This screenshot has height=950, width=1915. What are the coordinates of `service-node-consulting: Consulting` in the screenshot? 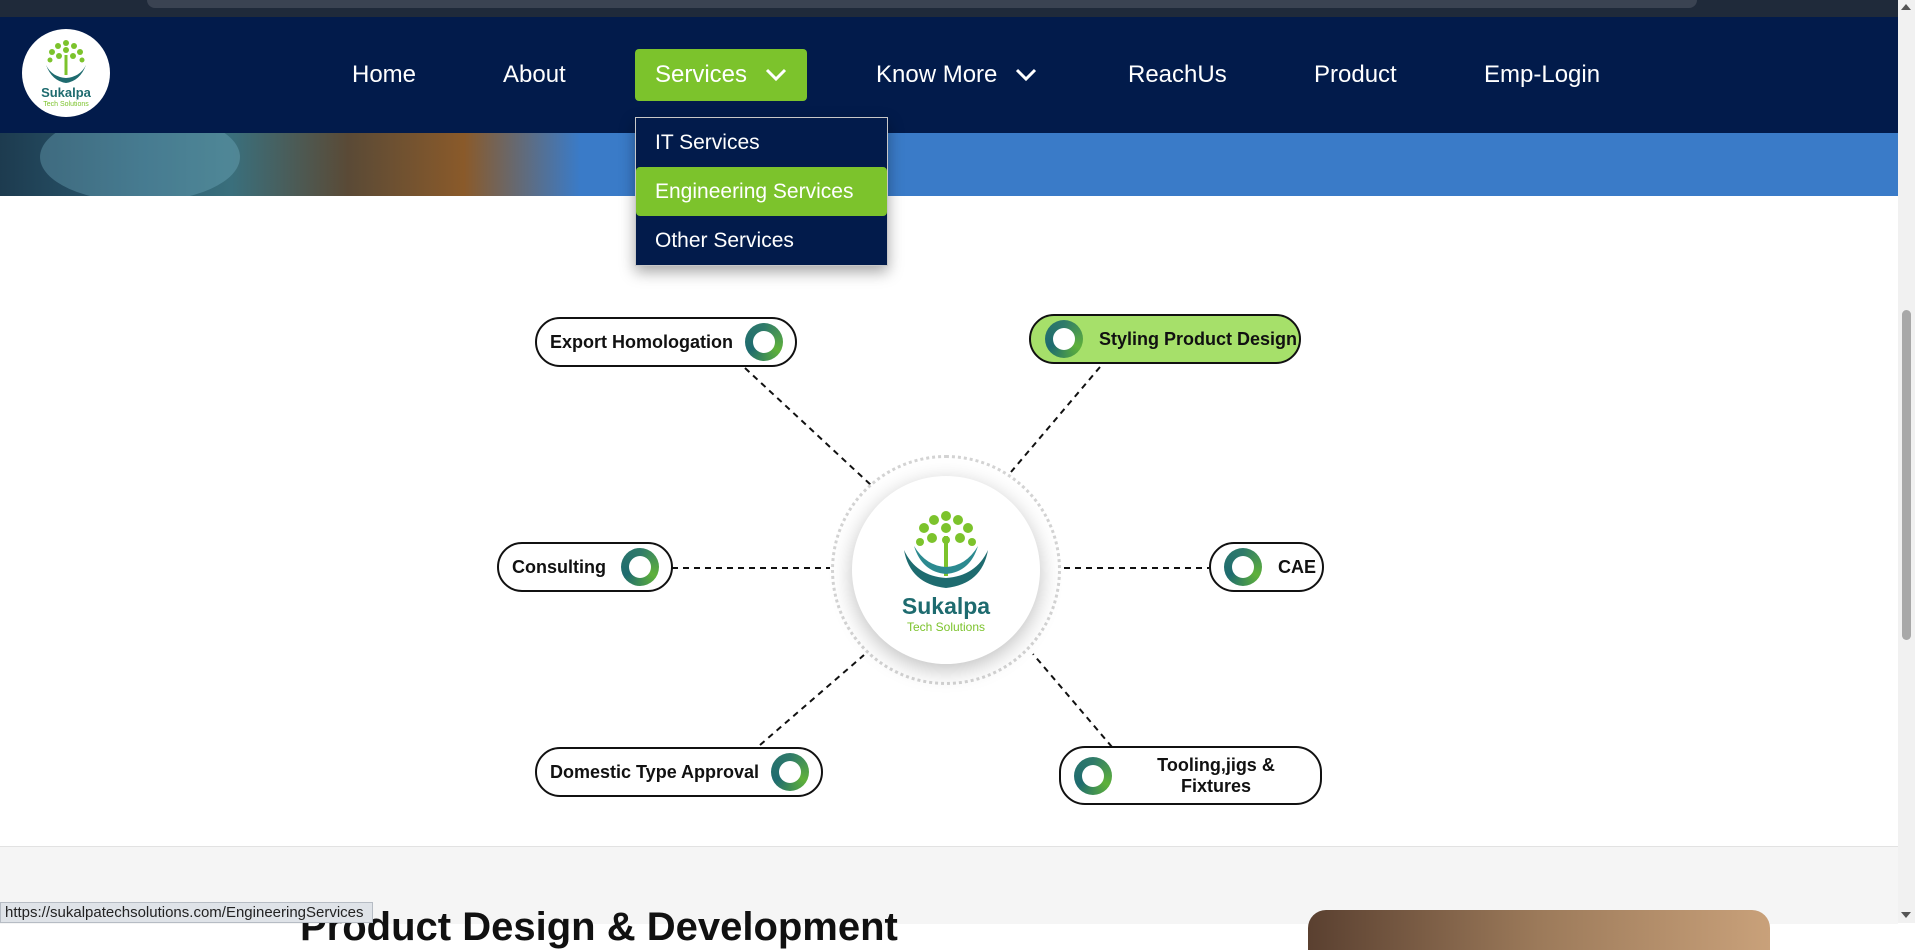 It's located at (585, 567).